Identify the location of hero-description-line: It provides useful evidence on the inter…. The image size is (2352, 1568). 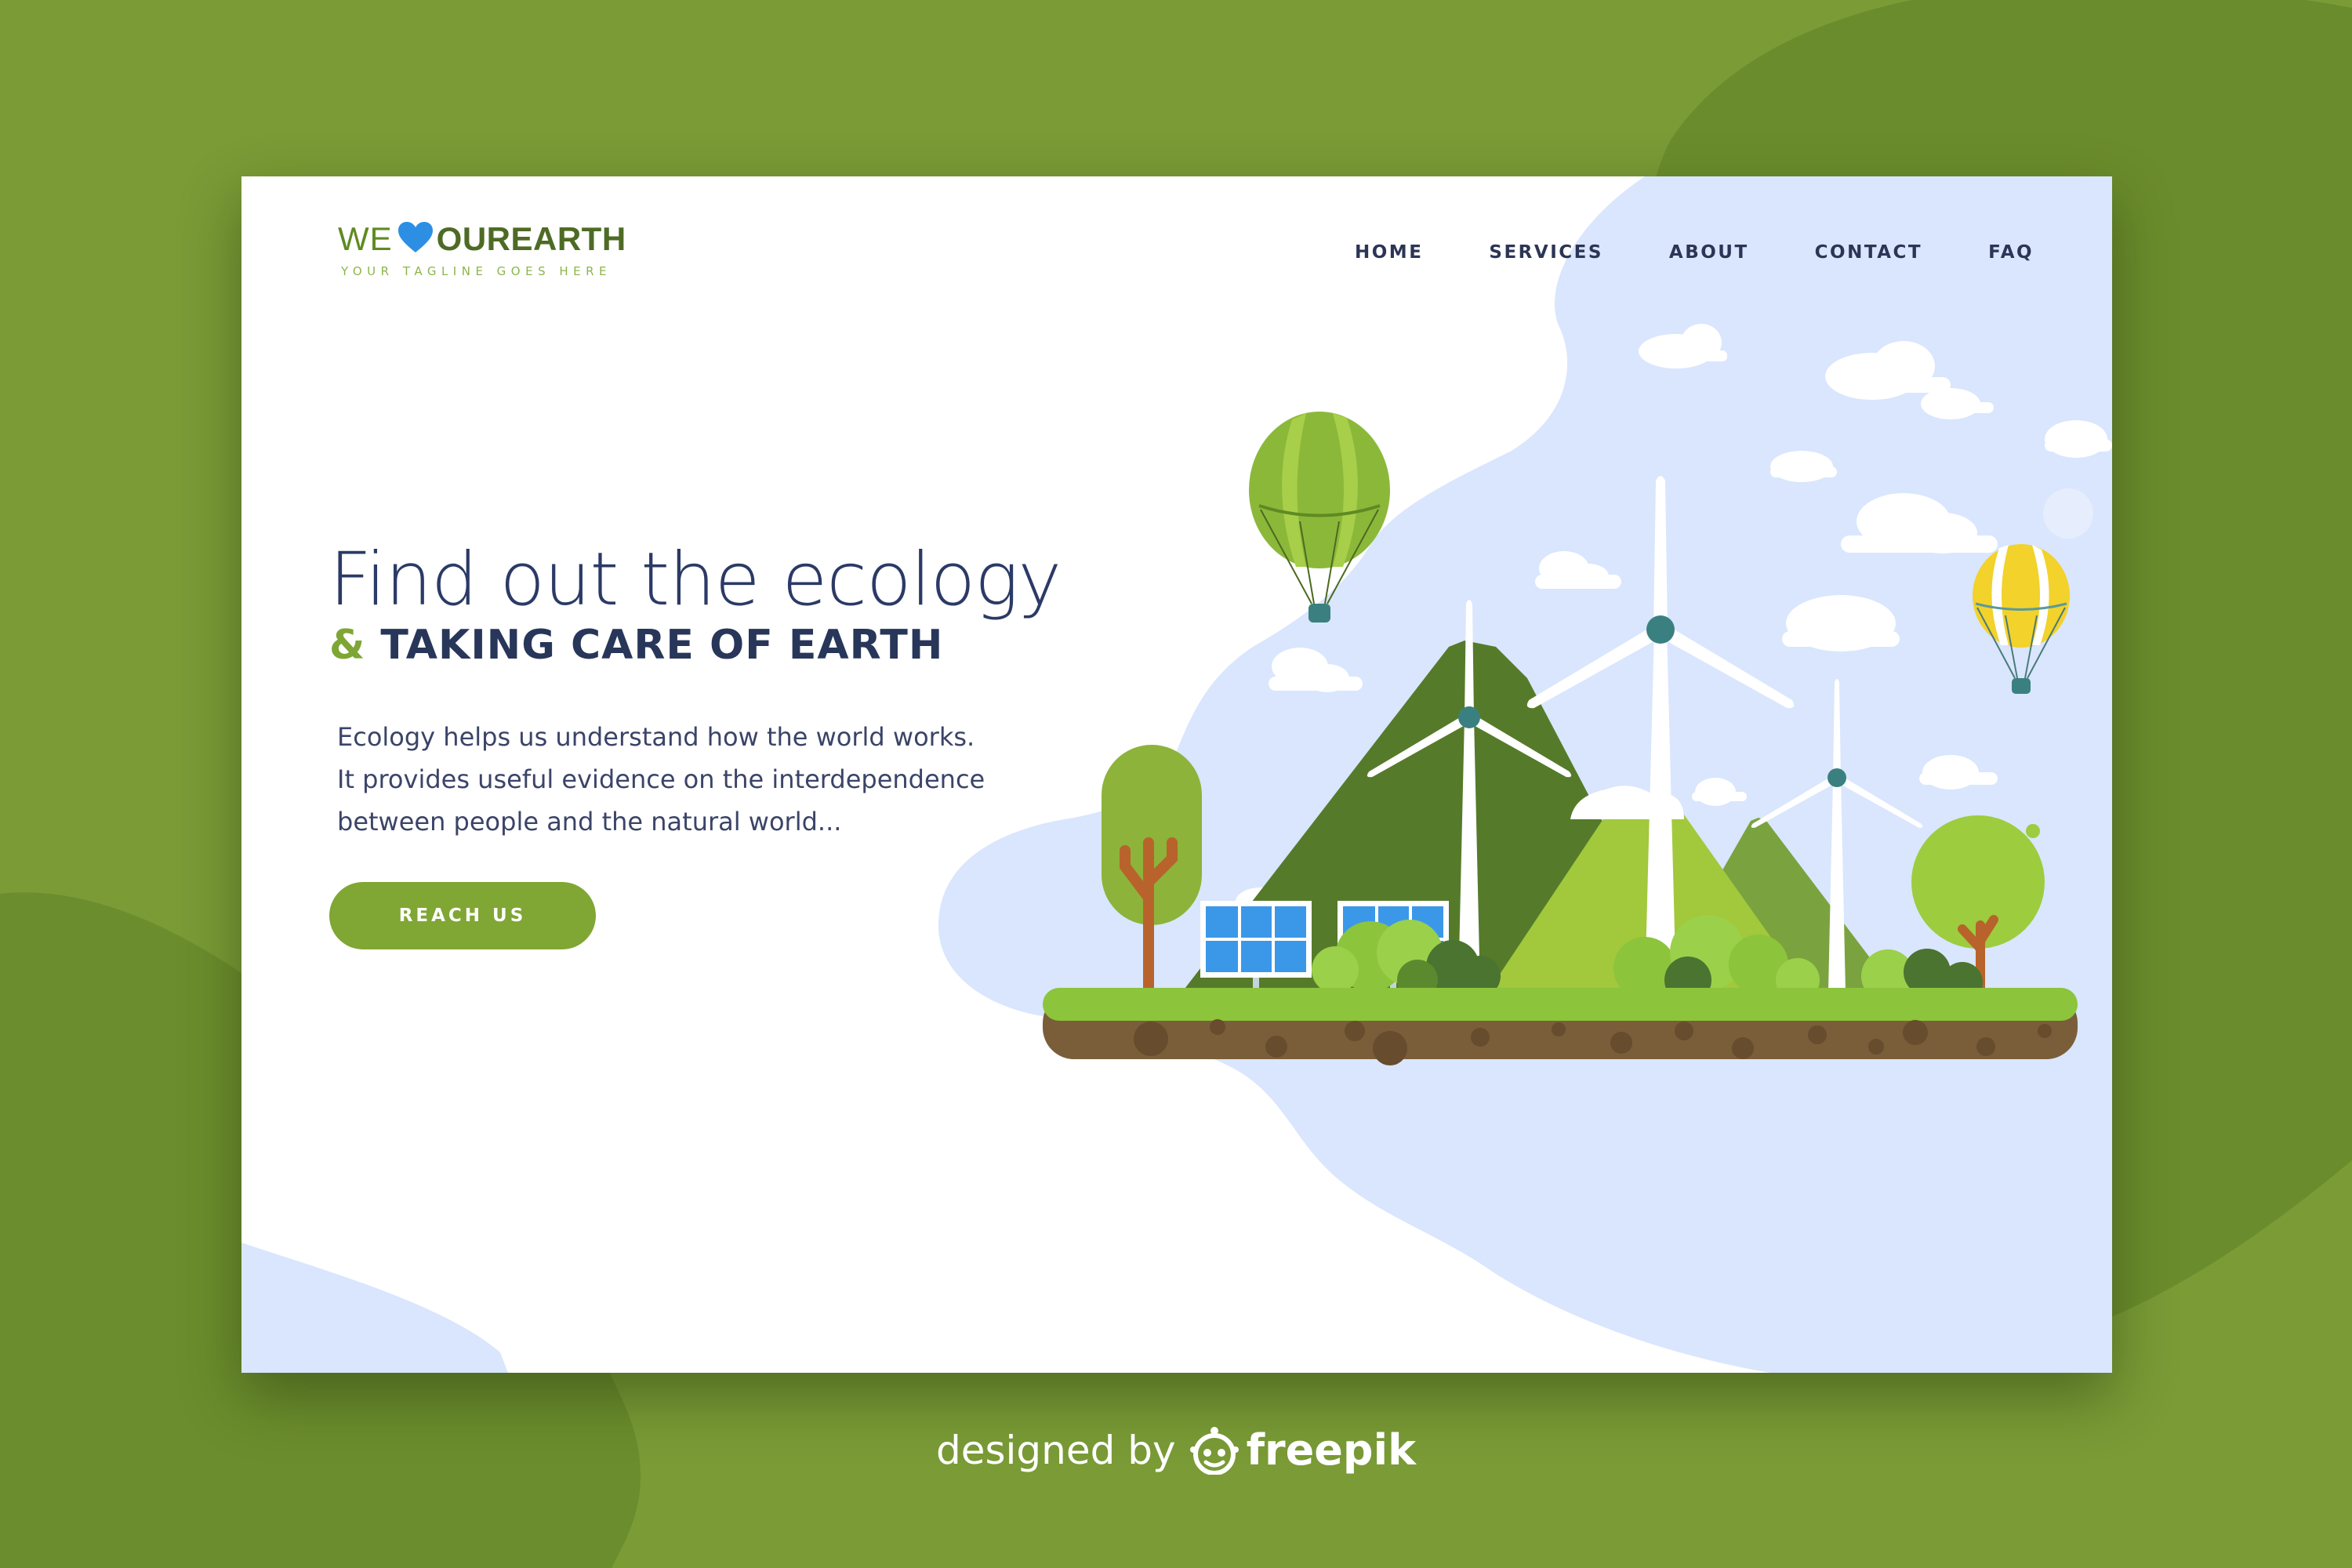
(661, 779).